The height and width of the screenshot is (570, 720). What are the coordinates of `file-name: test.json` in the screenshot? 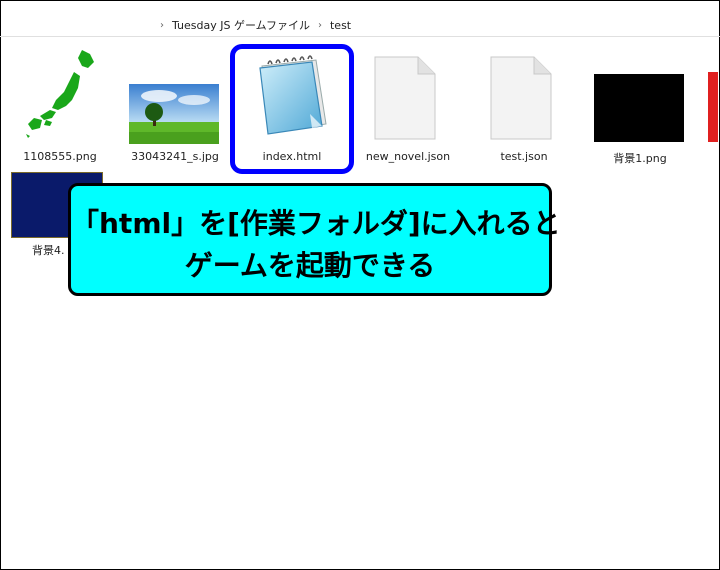 It's located at (524, 156).